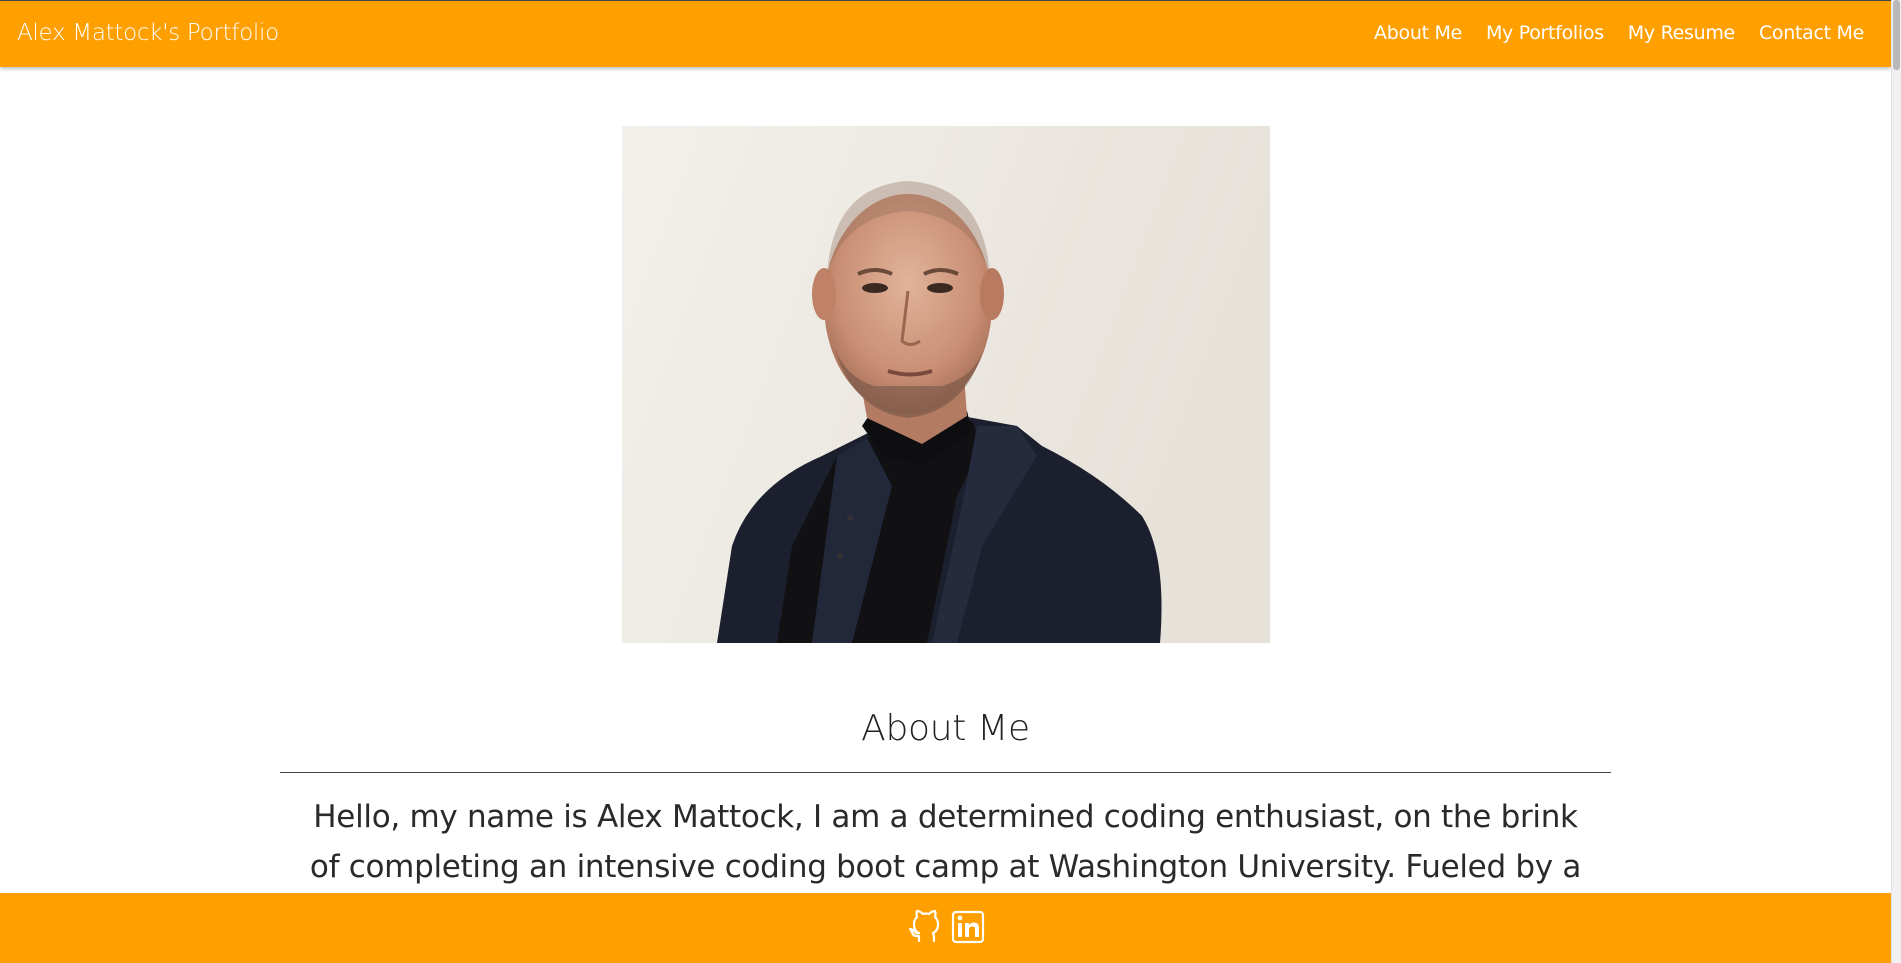 The height and width of the screenshot is (963, 1901). What do you see at coordinates (1545, 33) in the screenshot?
I see `nav-link-my-portfolios: My Portfolios` at bounding box center [1545, 33].